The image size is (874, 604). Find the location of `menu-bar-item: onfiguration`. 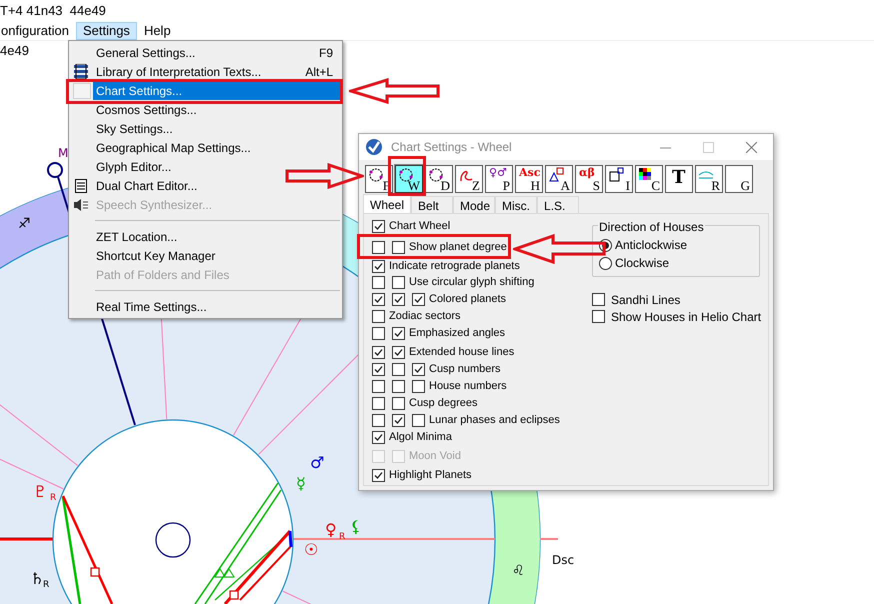

menu-bar-item: onfiguration is located at coordinates (38, 31).